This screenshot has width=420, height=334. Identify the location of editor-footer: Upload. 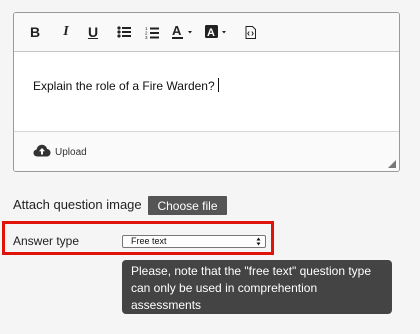
(206, 151).